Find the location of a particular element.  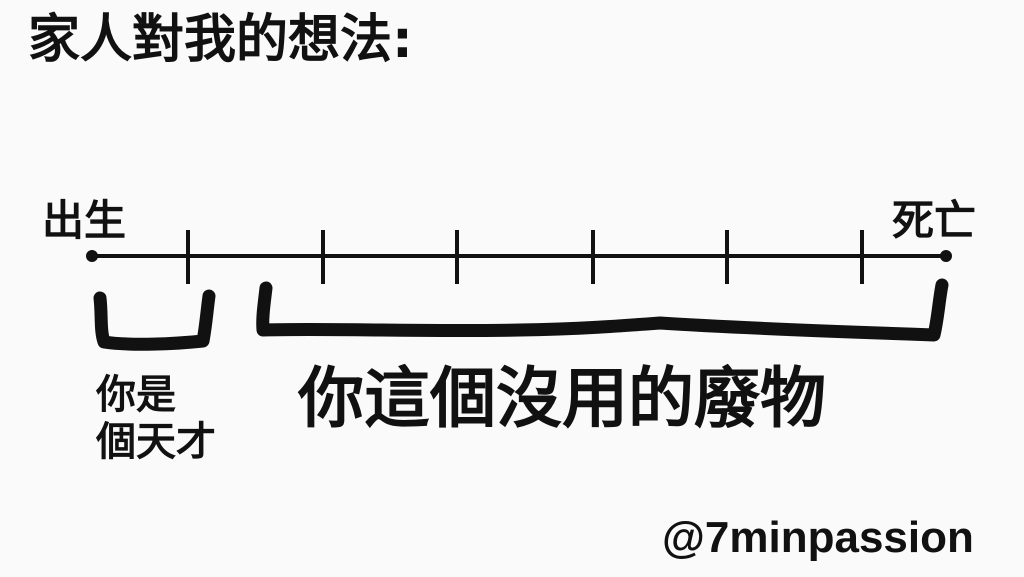

timeline-end-dot is located at coordinates (946, 256).